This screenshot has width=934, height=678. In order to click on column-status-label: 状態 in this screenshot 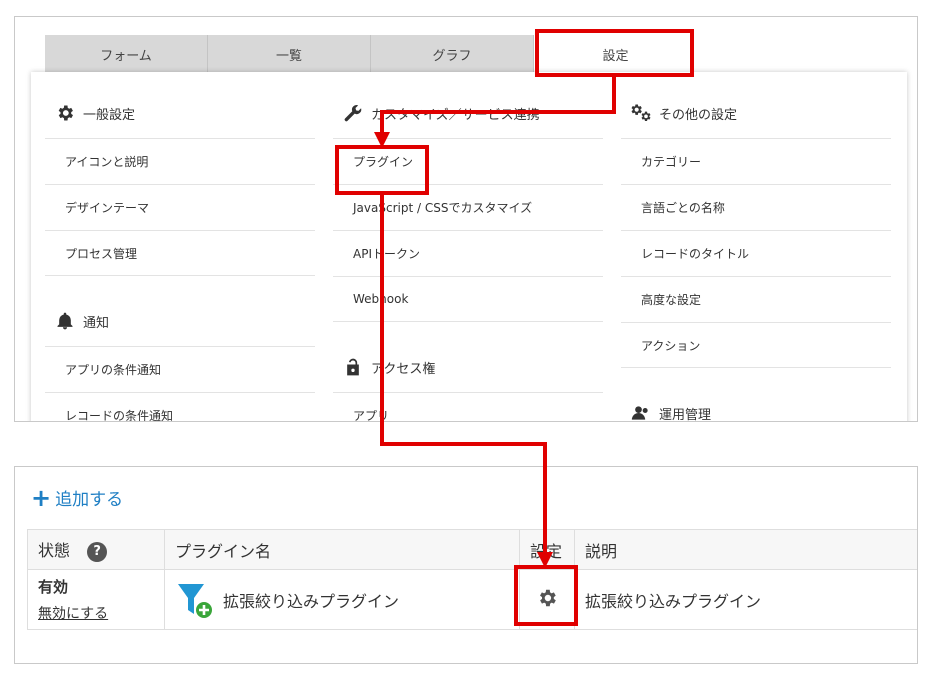, I will do `click(54, 551)`.